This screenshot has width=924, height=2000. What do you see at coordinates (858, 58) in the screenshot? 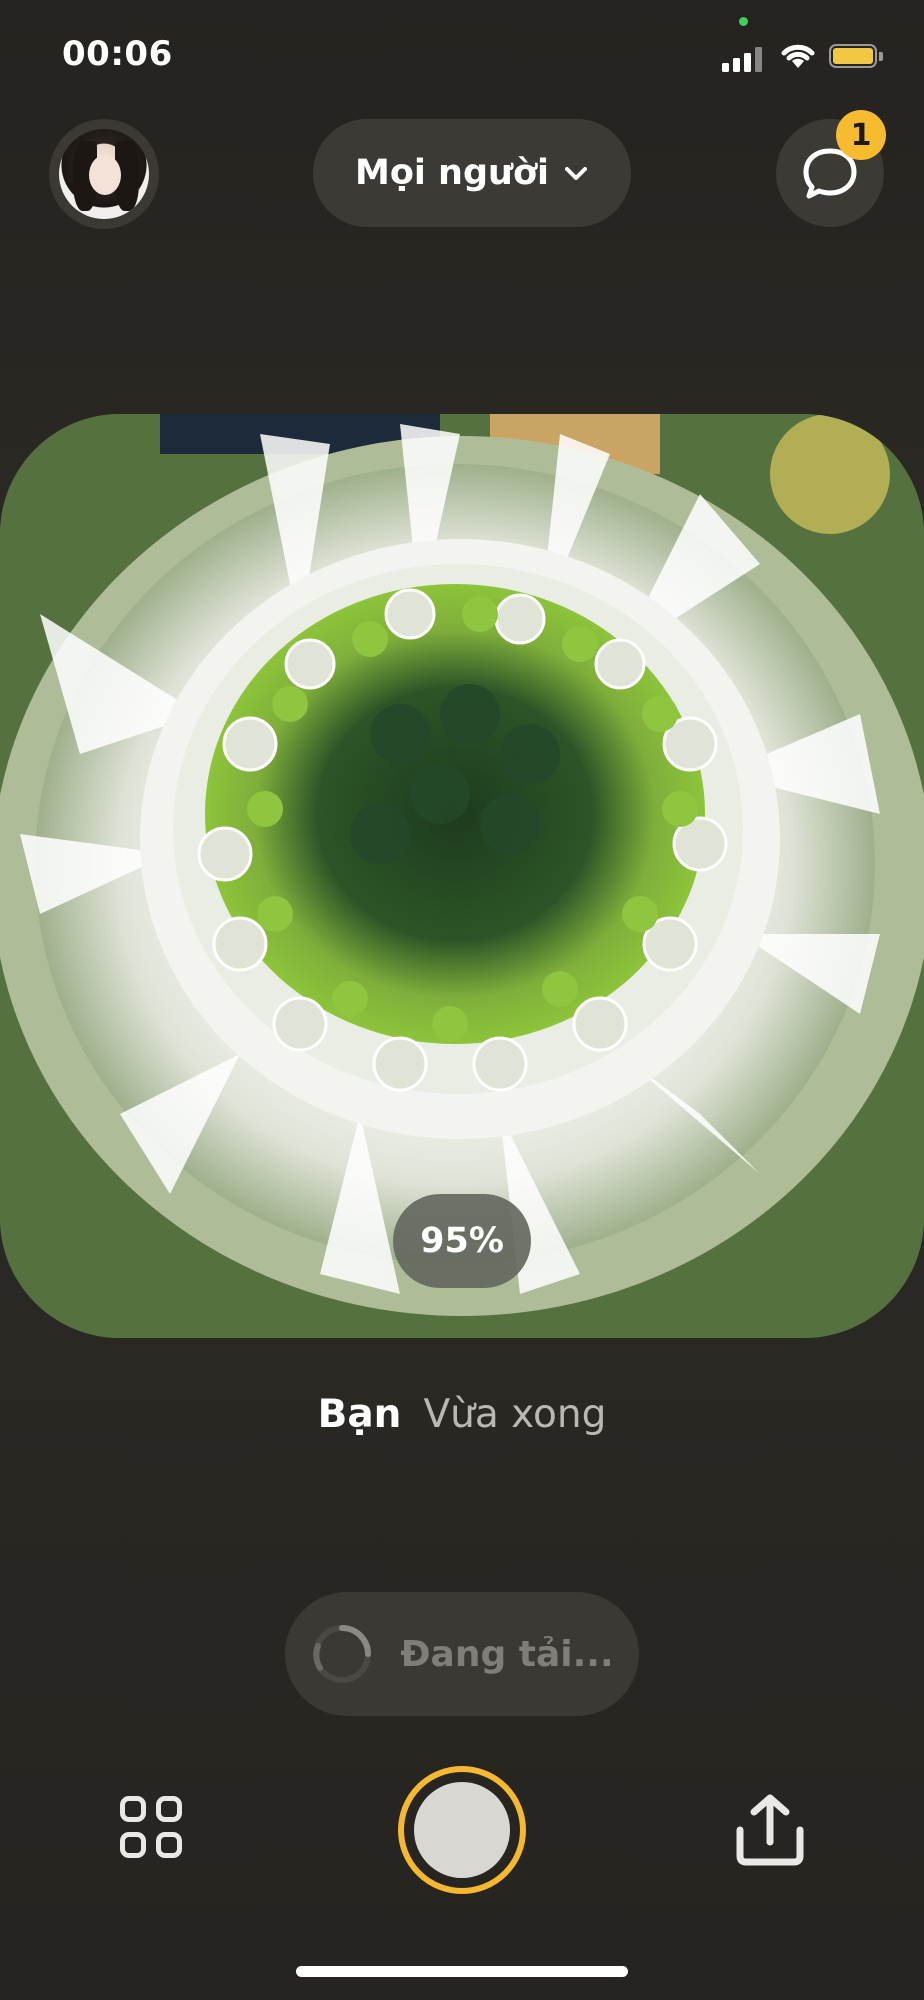
I see `battery-icon` at bounding box center [858, 58].